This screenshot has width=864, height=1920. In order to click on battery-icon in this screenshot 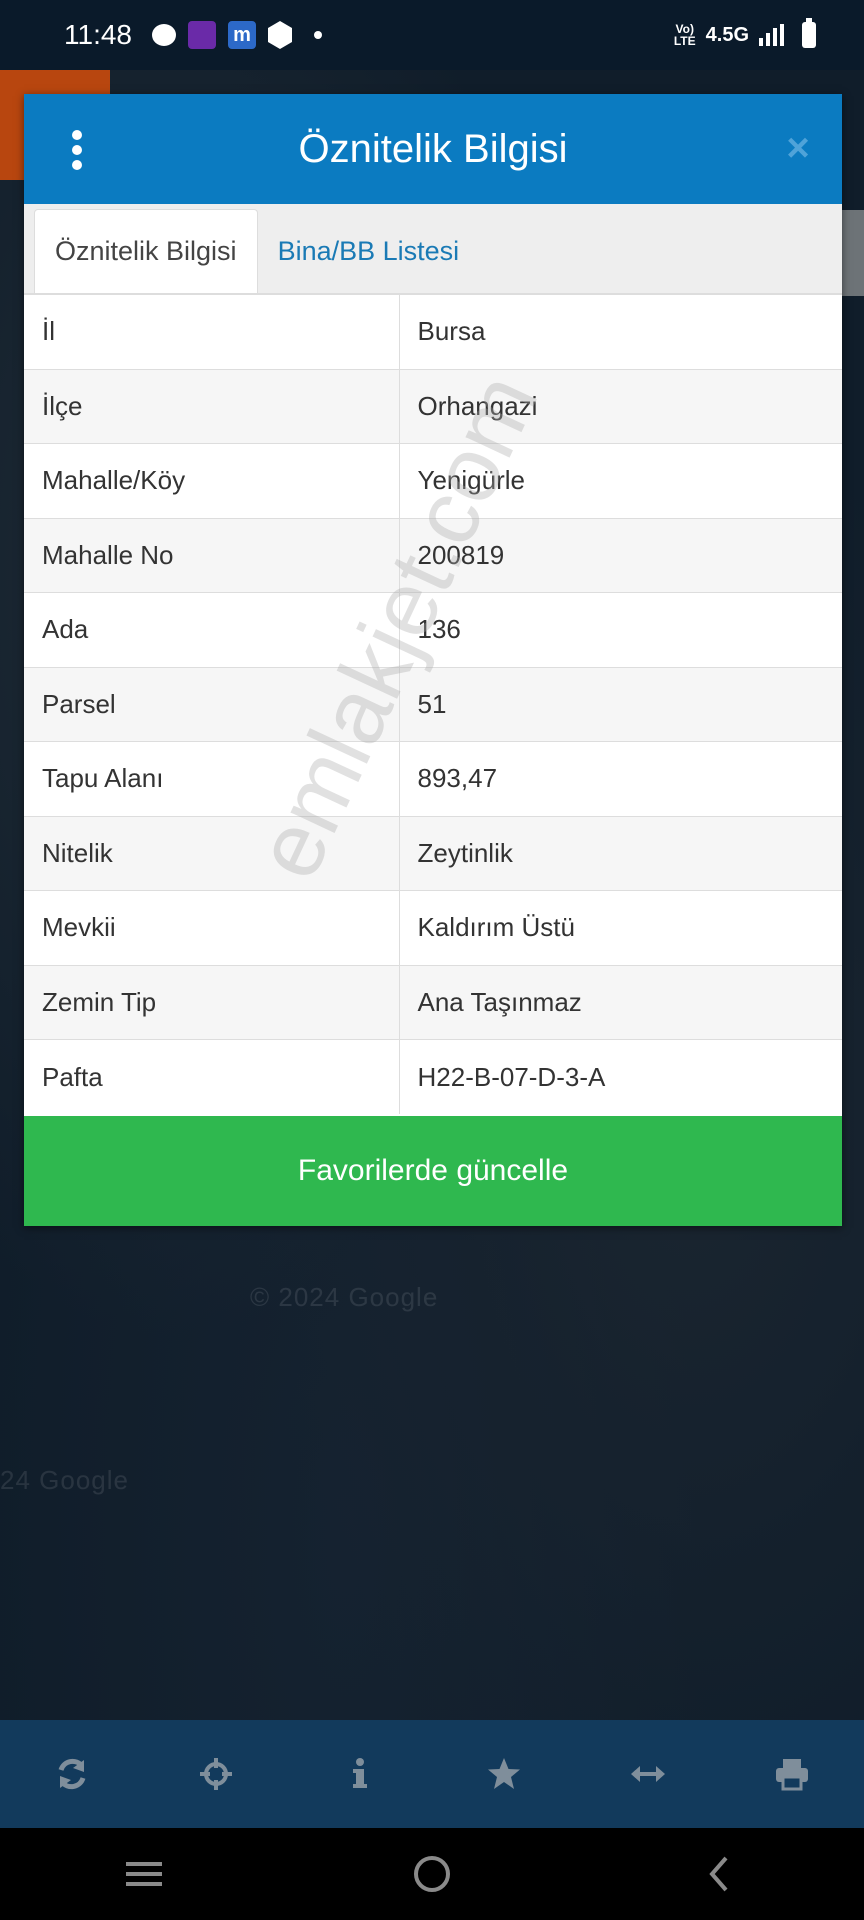, I will do `click(809, 33)`.